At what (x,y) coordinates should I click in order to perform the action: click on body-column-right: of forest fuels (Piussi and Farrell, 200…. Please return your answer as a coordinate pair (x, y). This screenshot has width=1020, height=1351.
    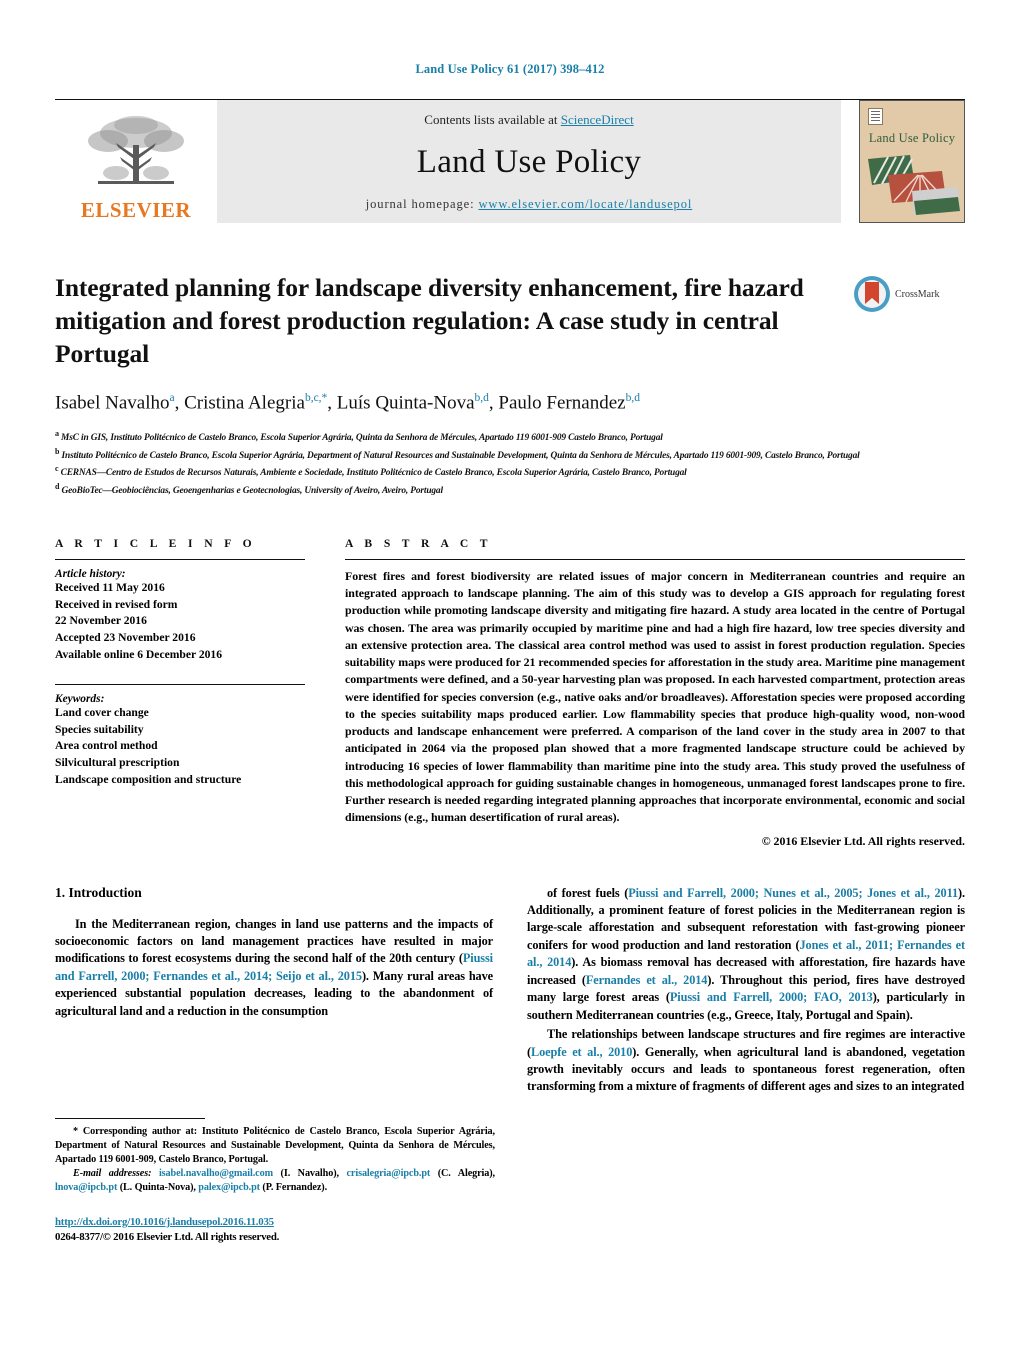
    Looking at the image, I should click on (746, 990).